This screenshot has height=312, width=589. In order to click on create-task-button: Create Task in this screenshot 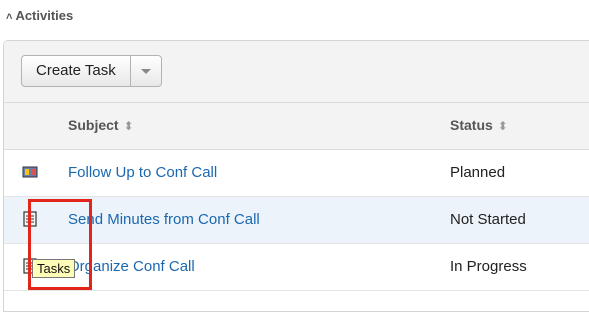, I will do `click(76, 71)`.